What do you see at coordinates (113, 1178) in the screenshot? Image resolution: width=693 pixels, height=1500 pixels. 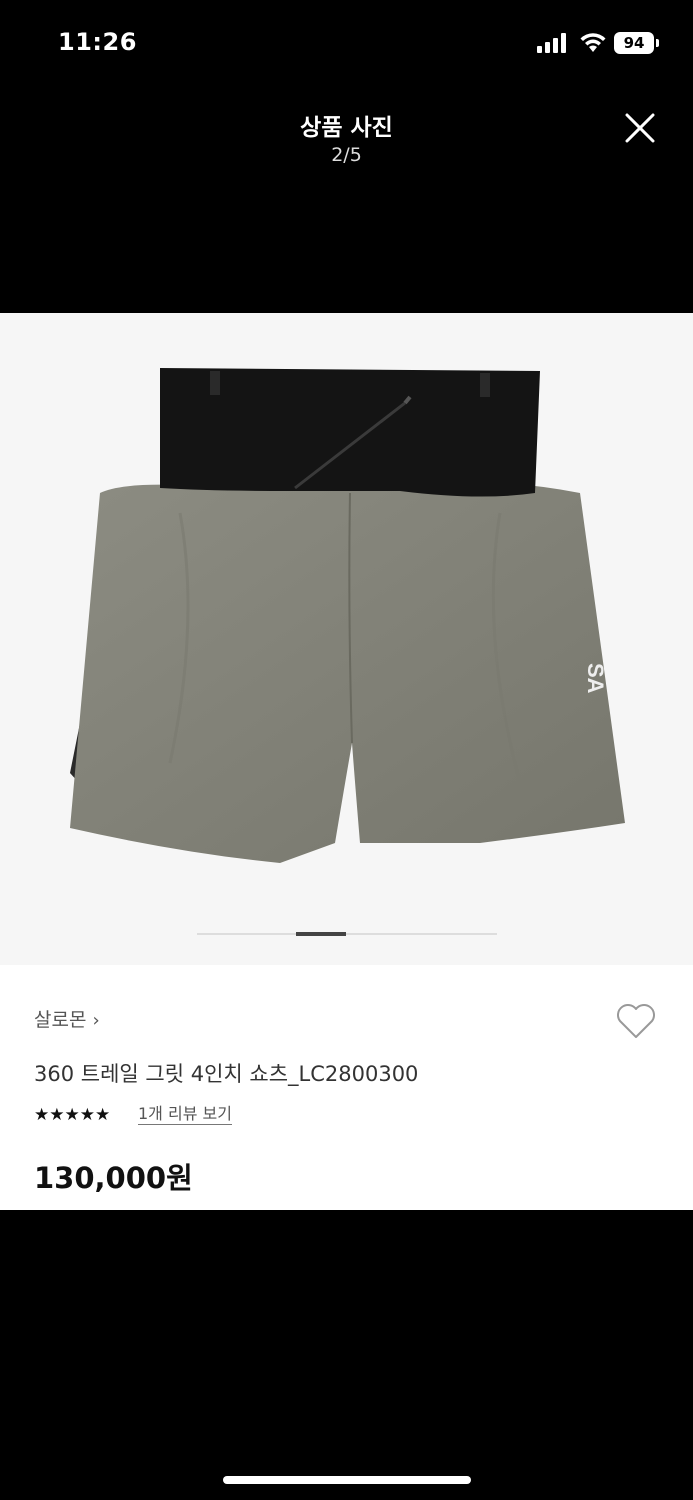 I see `product-price: 130,000원` at bounding box center [113, 1178].